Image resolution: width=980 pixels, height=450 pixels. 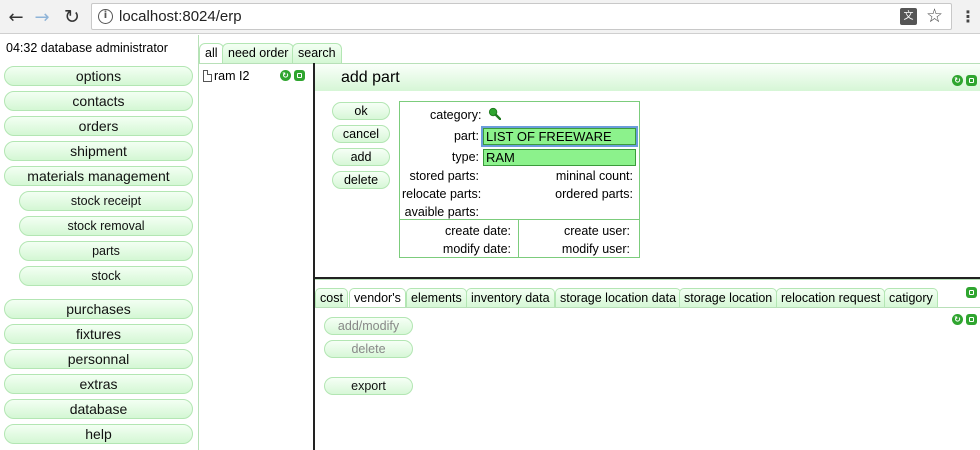 I want to click on modify-date-label: modify date:, so click(x=476, y=249).